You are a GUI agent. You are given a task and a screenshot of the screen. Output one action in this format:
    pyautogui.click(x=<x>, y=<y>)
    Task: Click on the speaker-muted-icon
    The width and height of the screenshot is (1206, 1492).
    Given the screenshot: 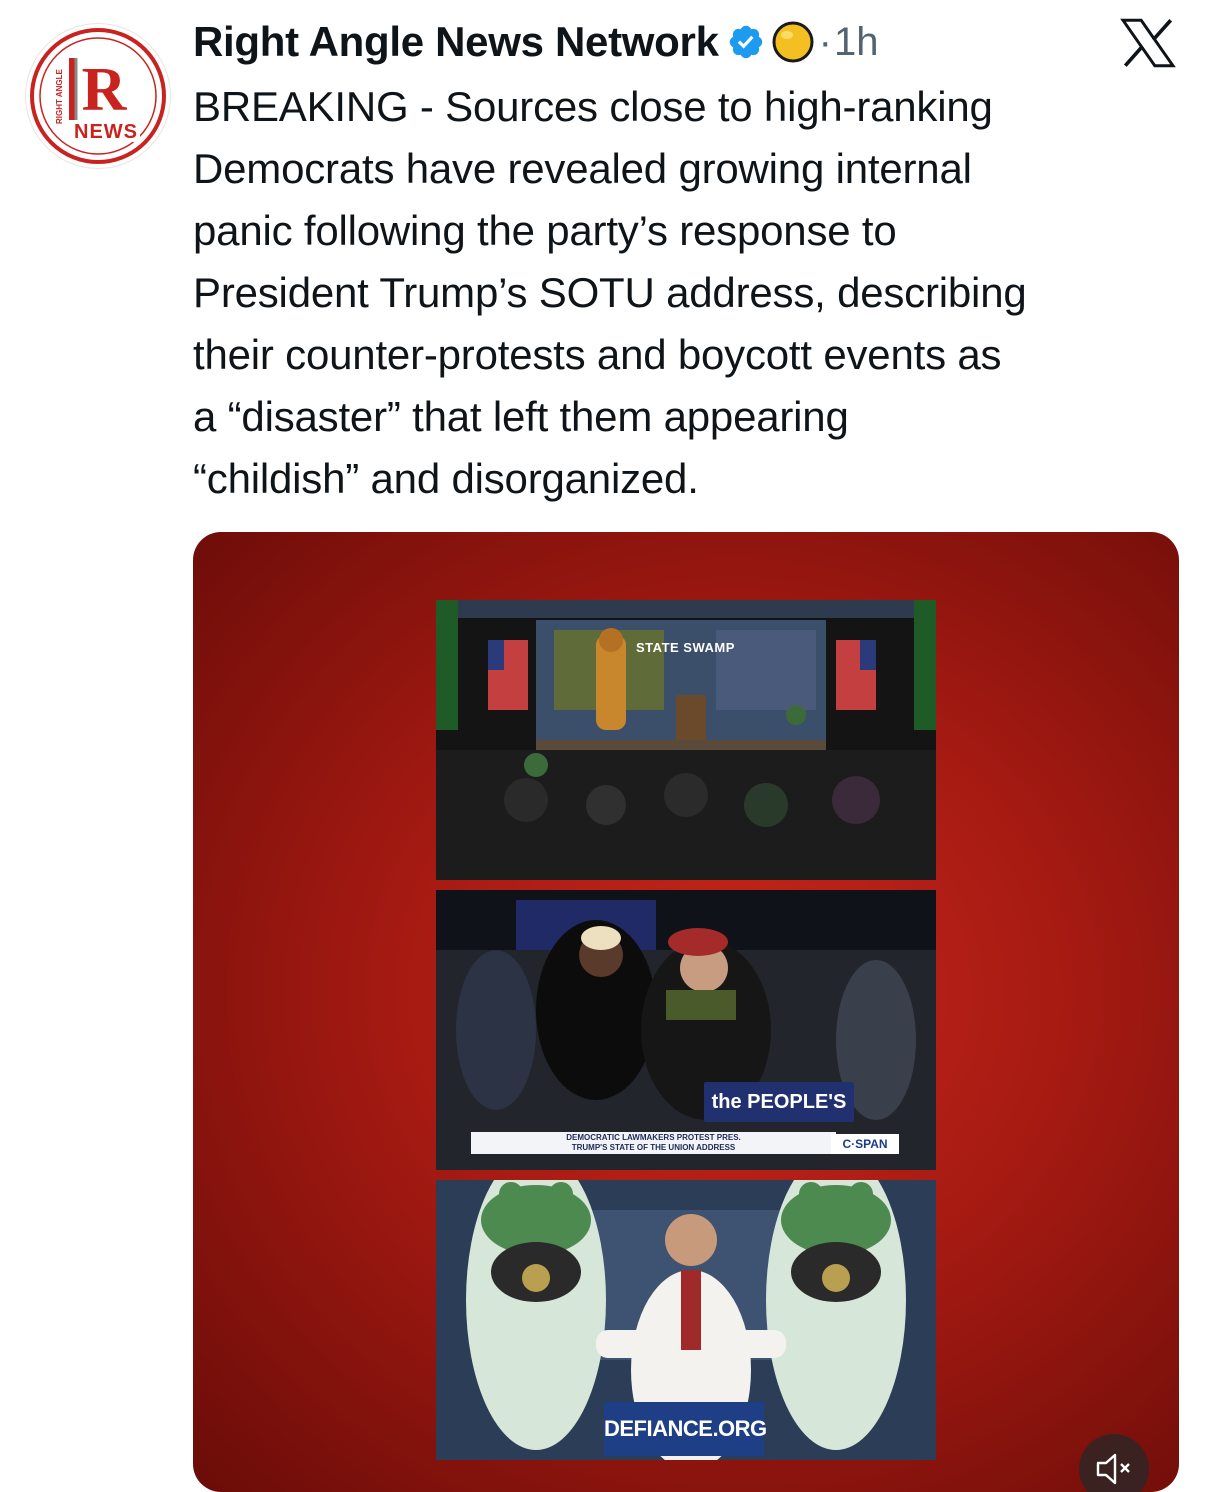 What is the action you would take?
    pyautogui.click(x=1113, y=1469)
    